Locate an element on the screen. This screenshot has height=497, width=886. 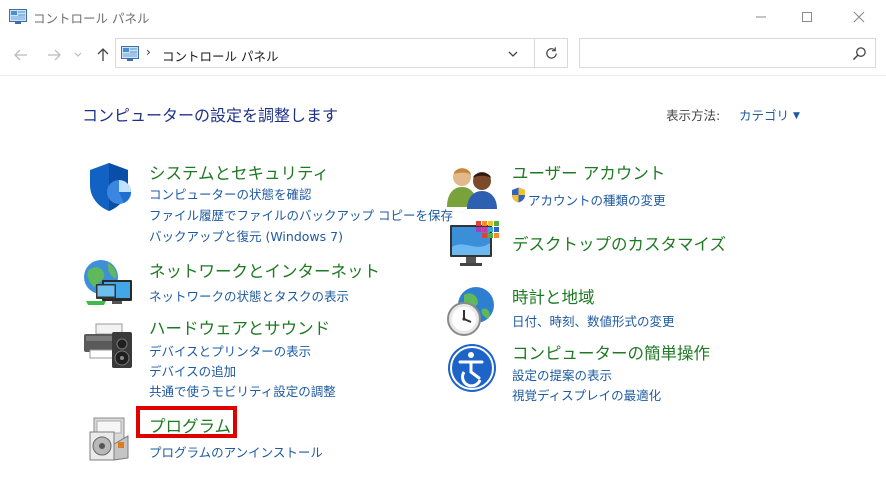
category-user-accounts: ユーザー アカウント is located at coordinates (588, 172).